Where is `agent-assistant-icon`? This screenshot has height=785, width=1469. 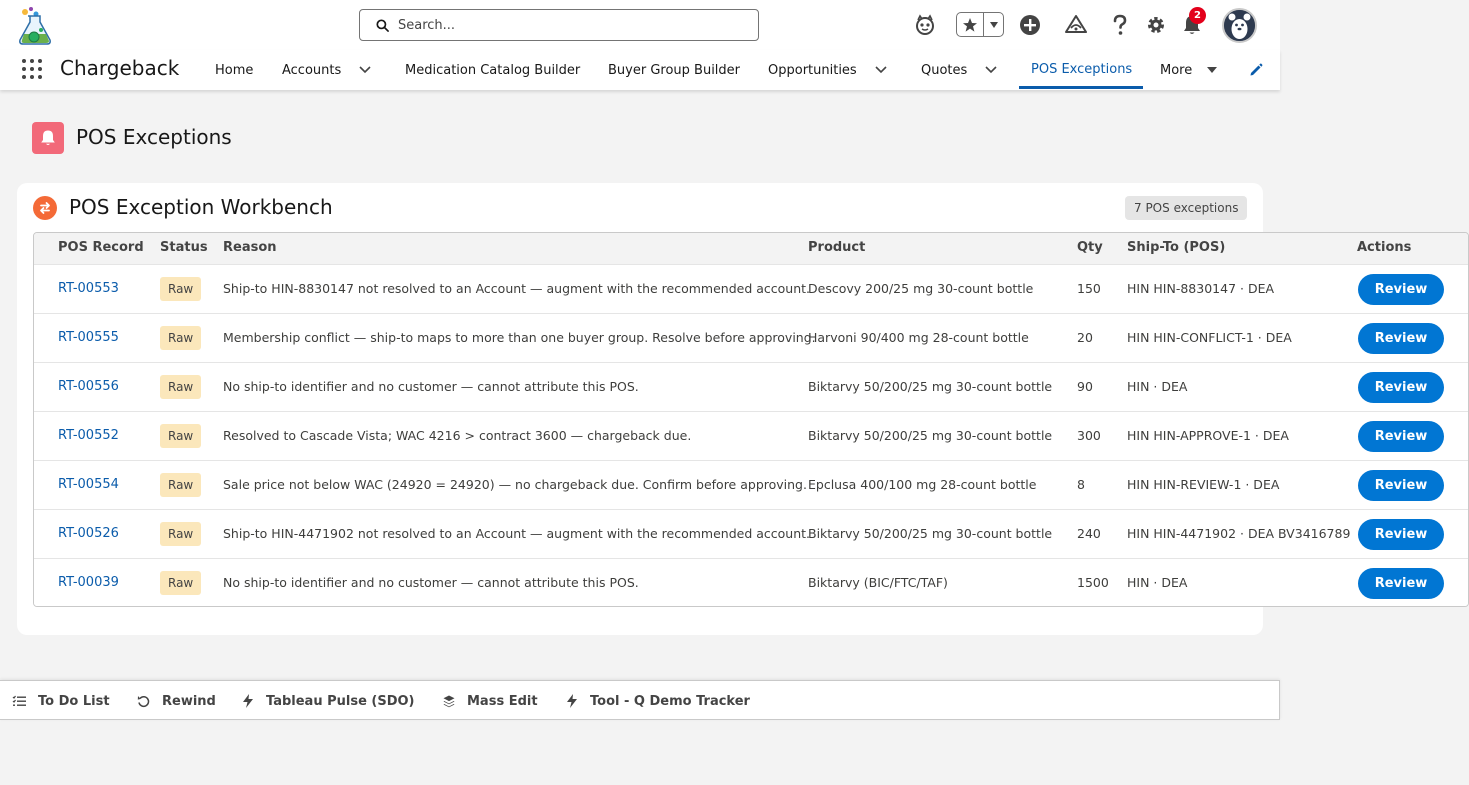 agent-assistant-icon is located at coordinates (925, 25).